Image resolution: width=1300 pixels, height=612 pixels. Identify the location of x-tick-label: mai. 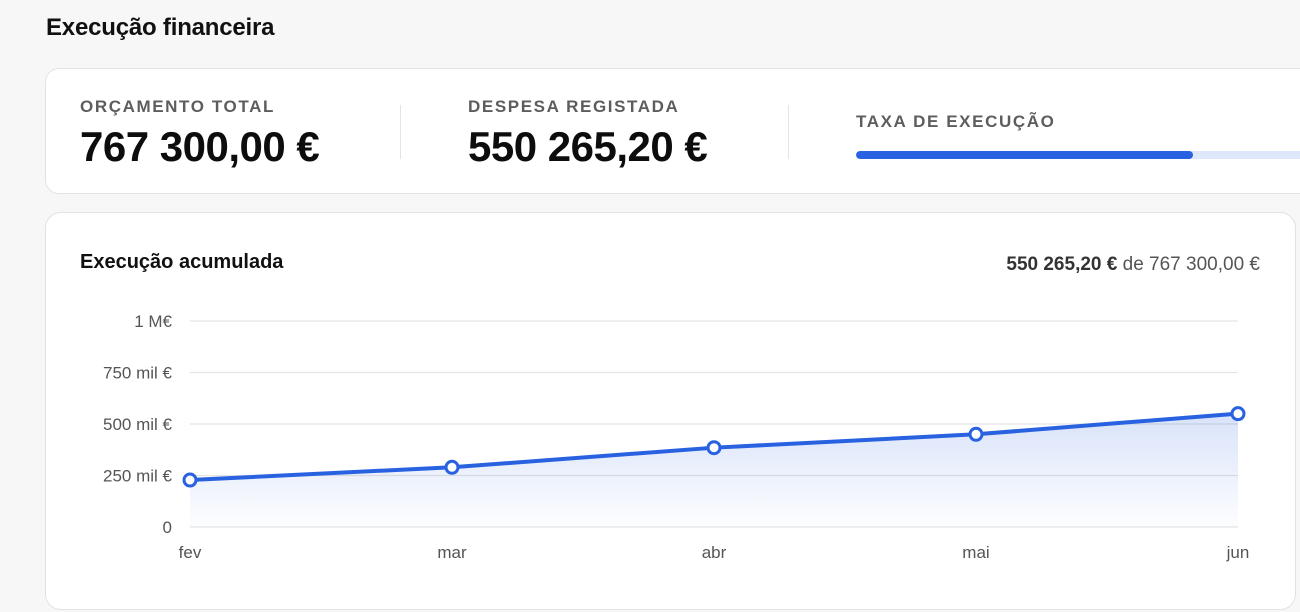
(975, 552).